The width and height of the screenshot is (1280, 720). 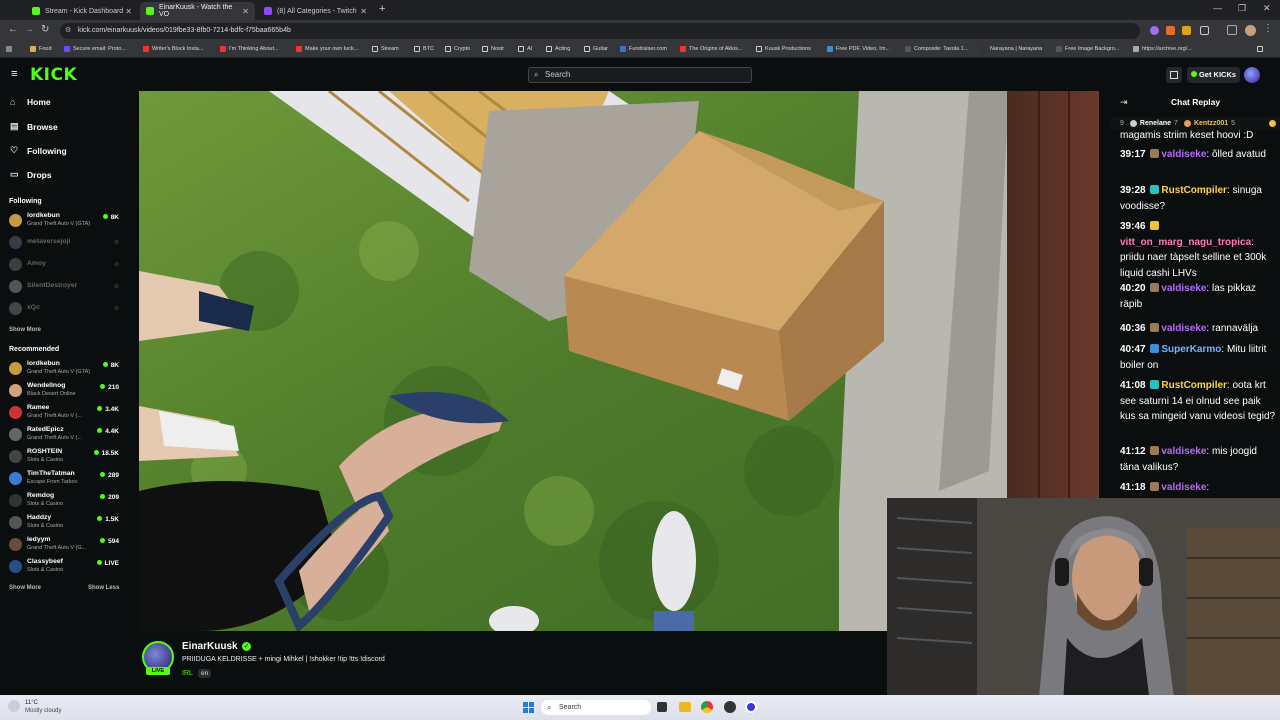 What do you see at coordinates (1011, 49) in the screenshot?
I see `bookmark-item: Narayana | Narayana` at bounding box center [1011, 49].